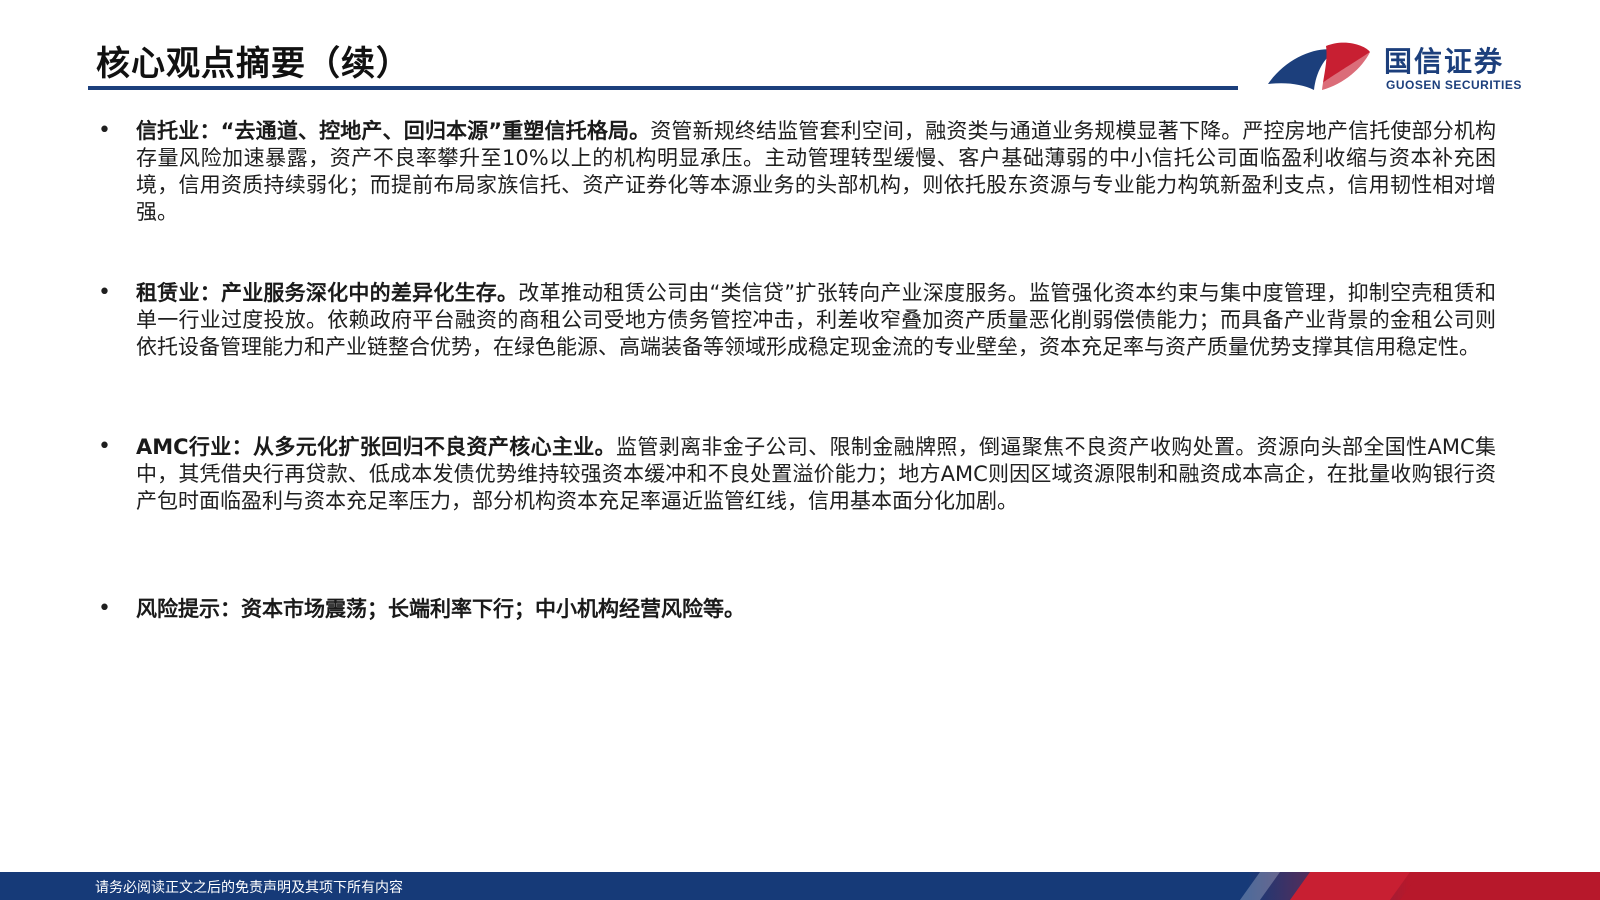  What do you see at coordinates (1444, 61) in the screenshot?
I see `logo-chinese-name: 国信证券` at bounding box center [1444, 61].